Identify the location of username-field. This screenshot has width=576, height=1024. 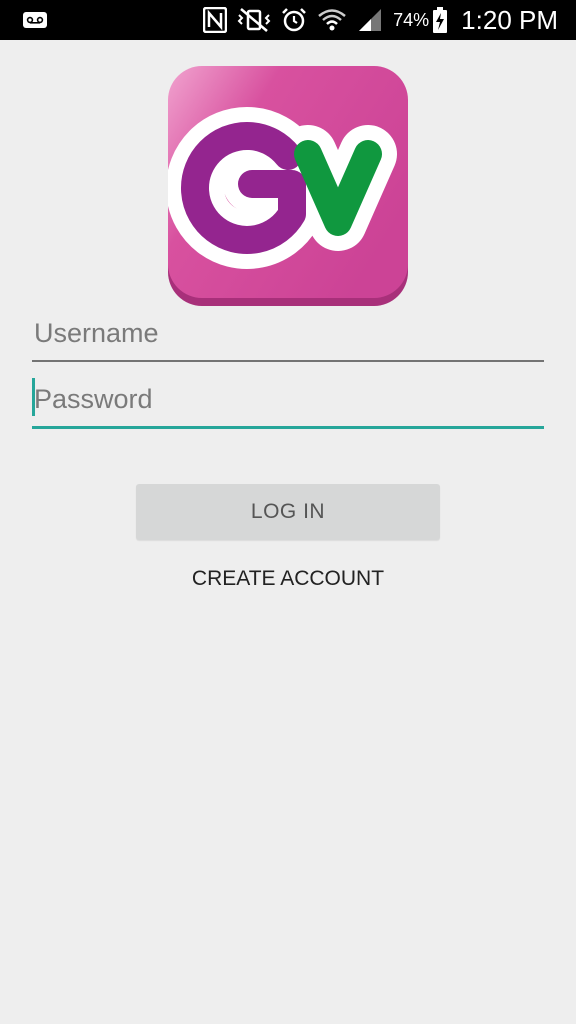
(288, 334).